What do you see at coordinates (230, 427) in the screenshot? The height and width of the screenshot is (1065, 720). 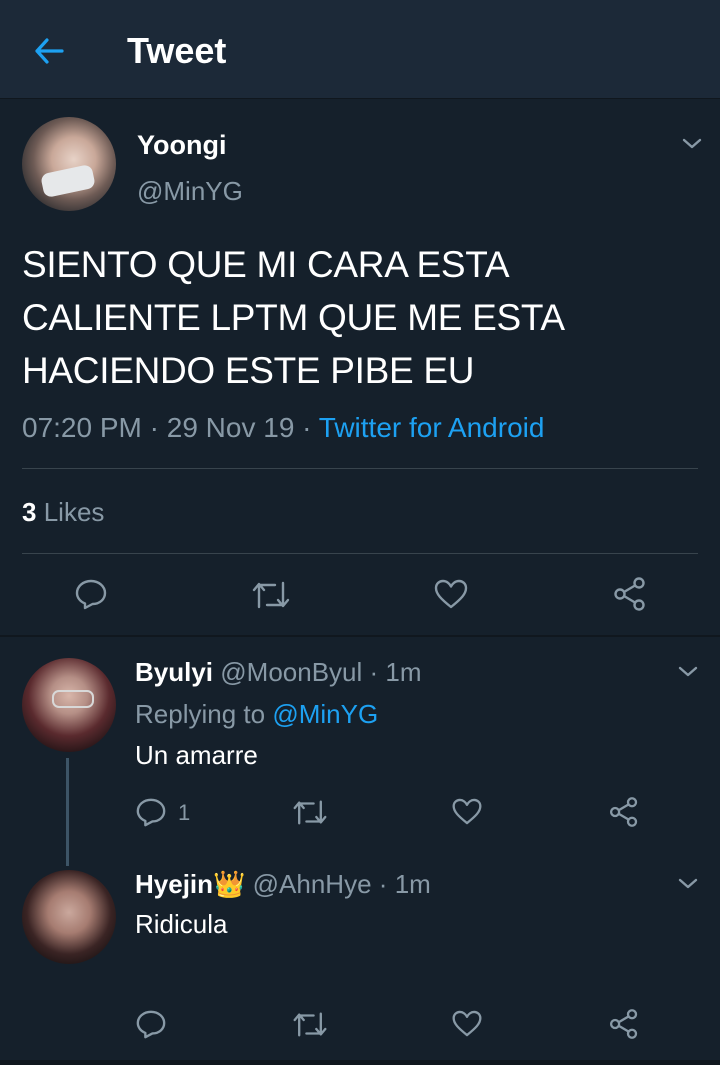 I see `tweet-date: 29 Nov 19` at bounding box center [230, 427].